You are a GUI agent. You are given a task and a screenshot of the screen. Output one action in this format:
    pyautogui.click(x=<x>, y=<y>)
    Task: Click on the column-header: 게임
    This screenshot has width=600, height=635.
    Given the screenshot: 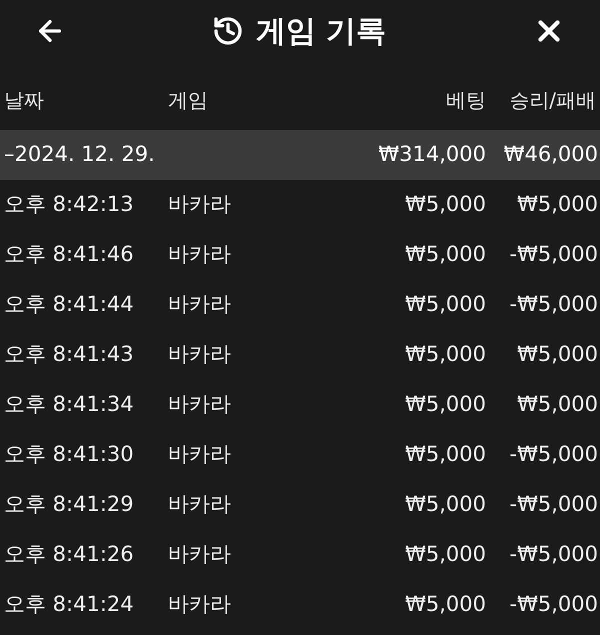 What is the action you would take?
    pyautogui.click(x=188, y=100)
    